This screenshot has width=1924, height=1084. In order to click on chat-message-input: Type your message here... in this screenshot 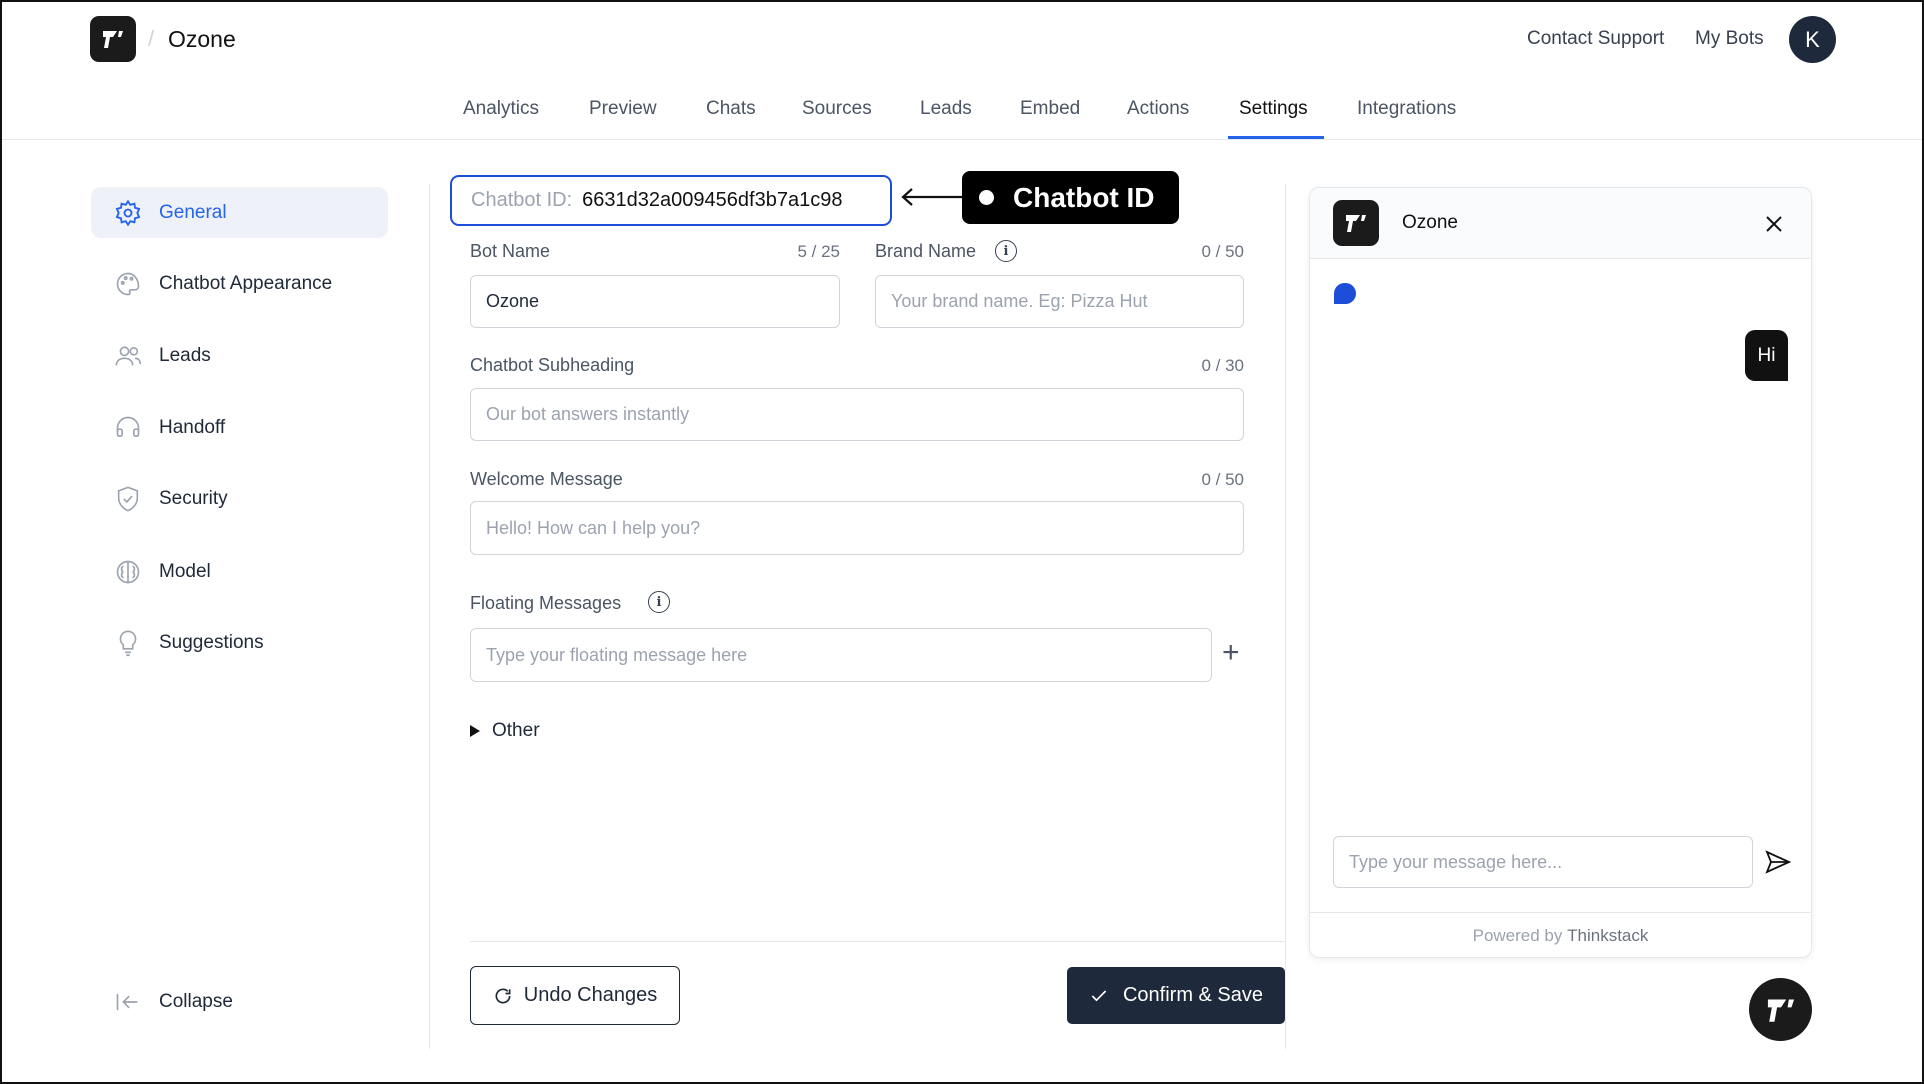, I will do `click(1543, 862)`.